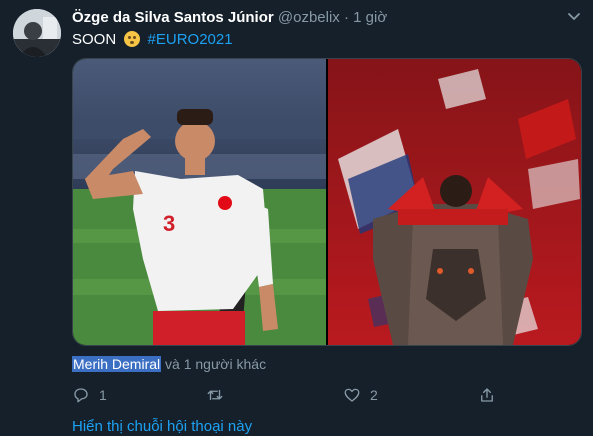 This screenshot has height=436, width=593. I want to click on retweet-icon, so click(215, 395).